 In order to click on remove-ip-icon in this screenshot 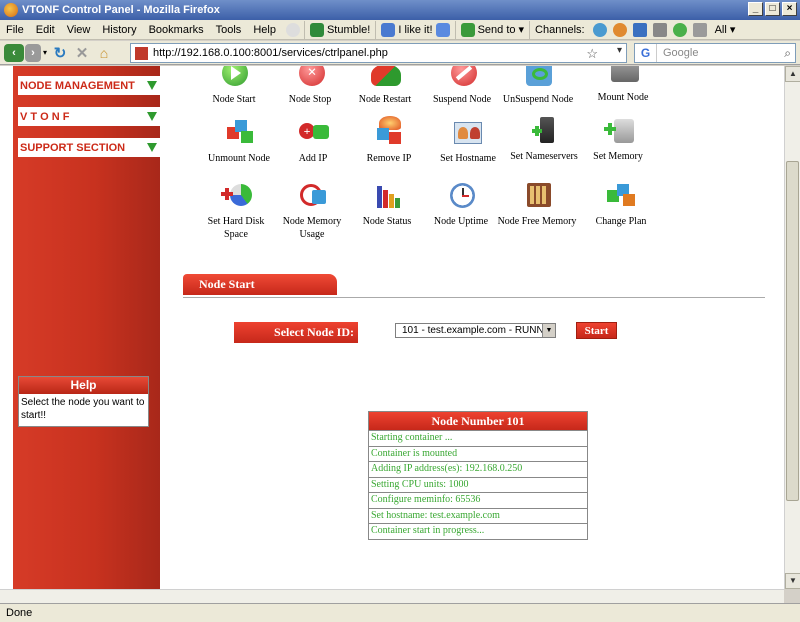, I will do `click(389, 132)`.